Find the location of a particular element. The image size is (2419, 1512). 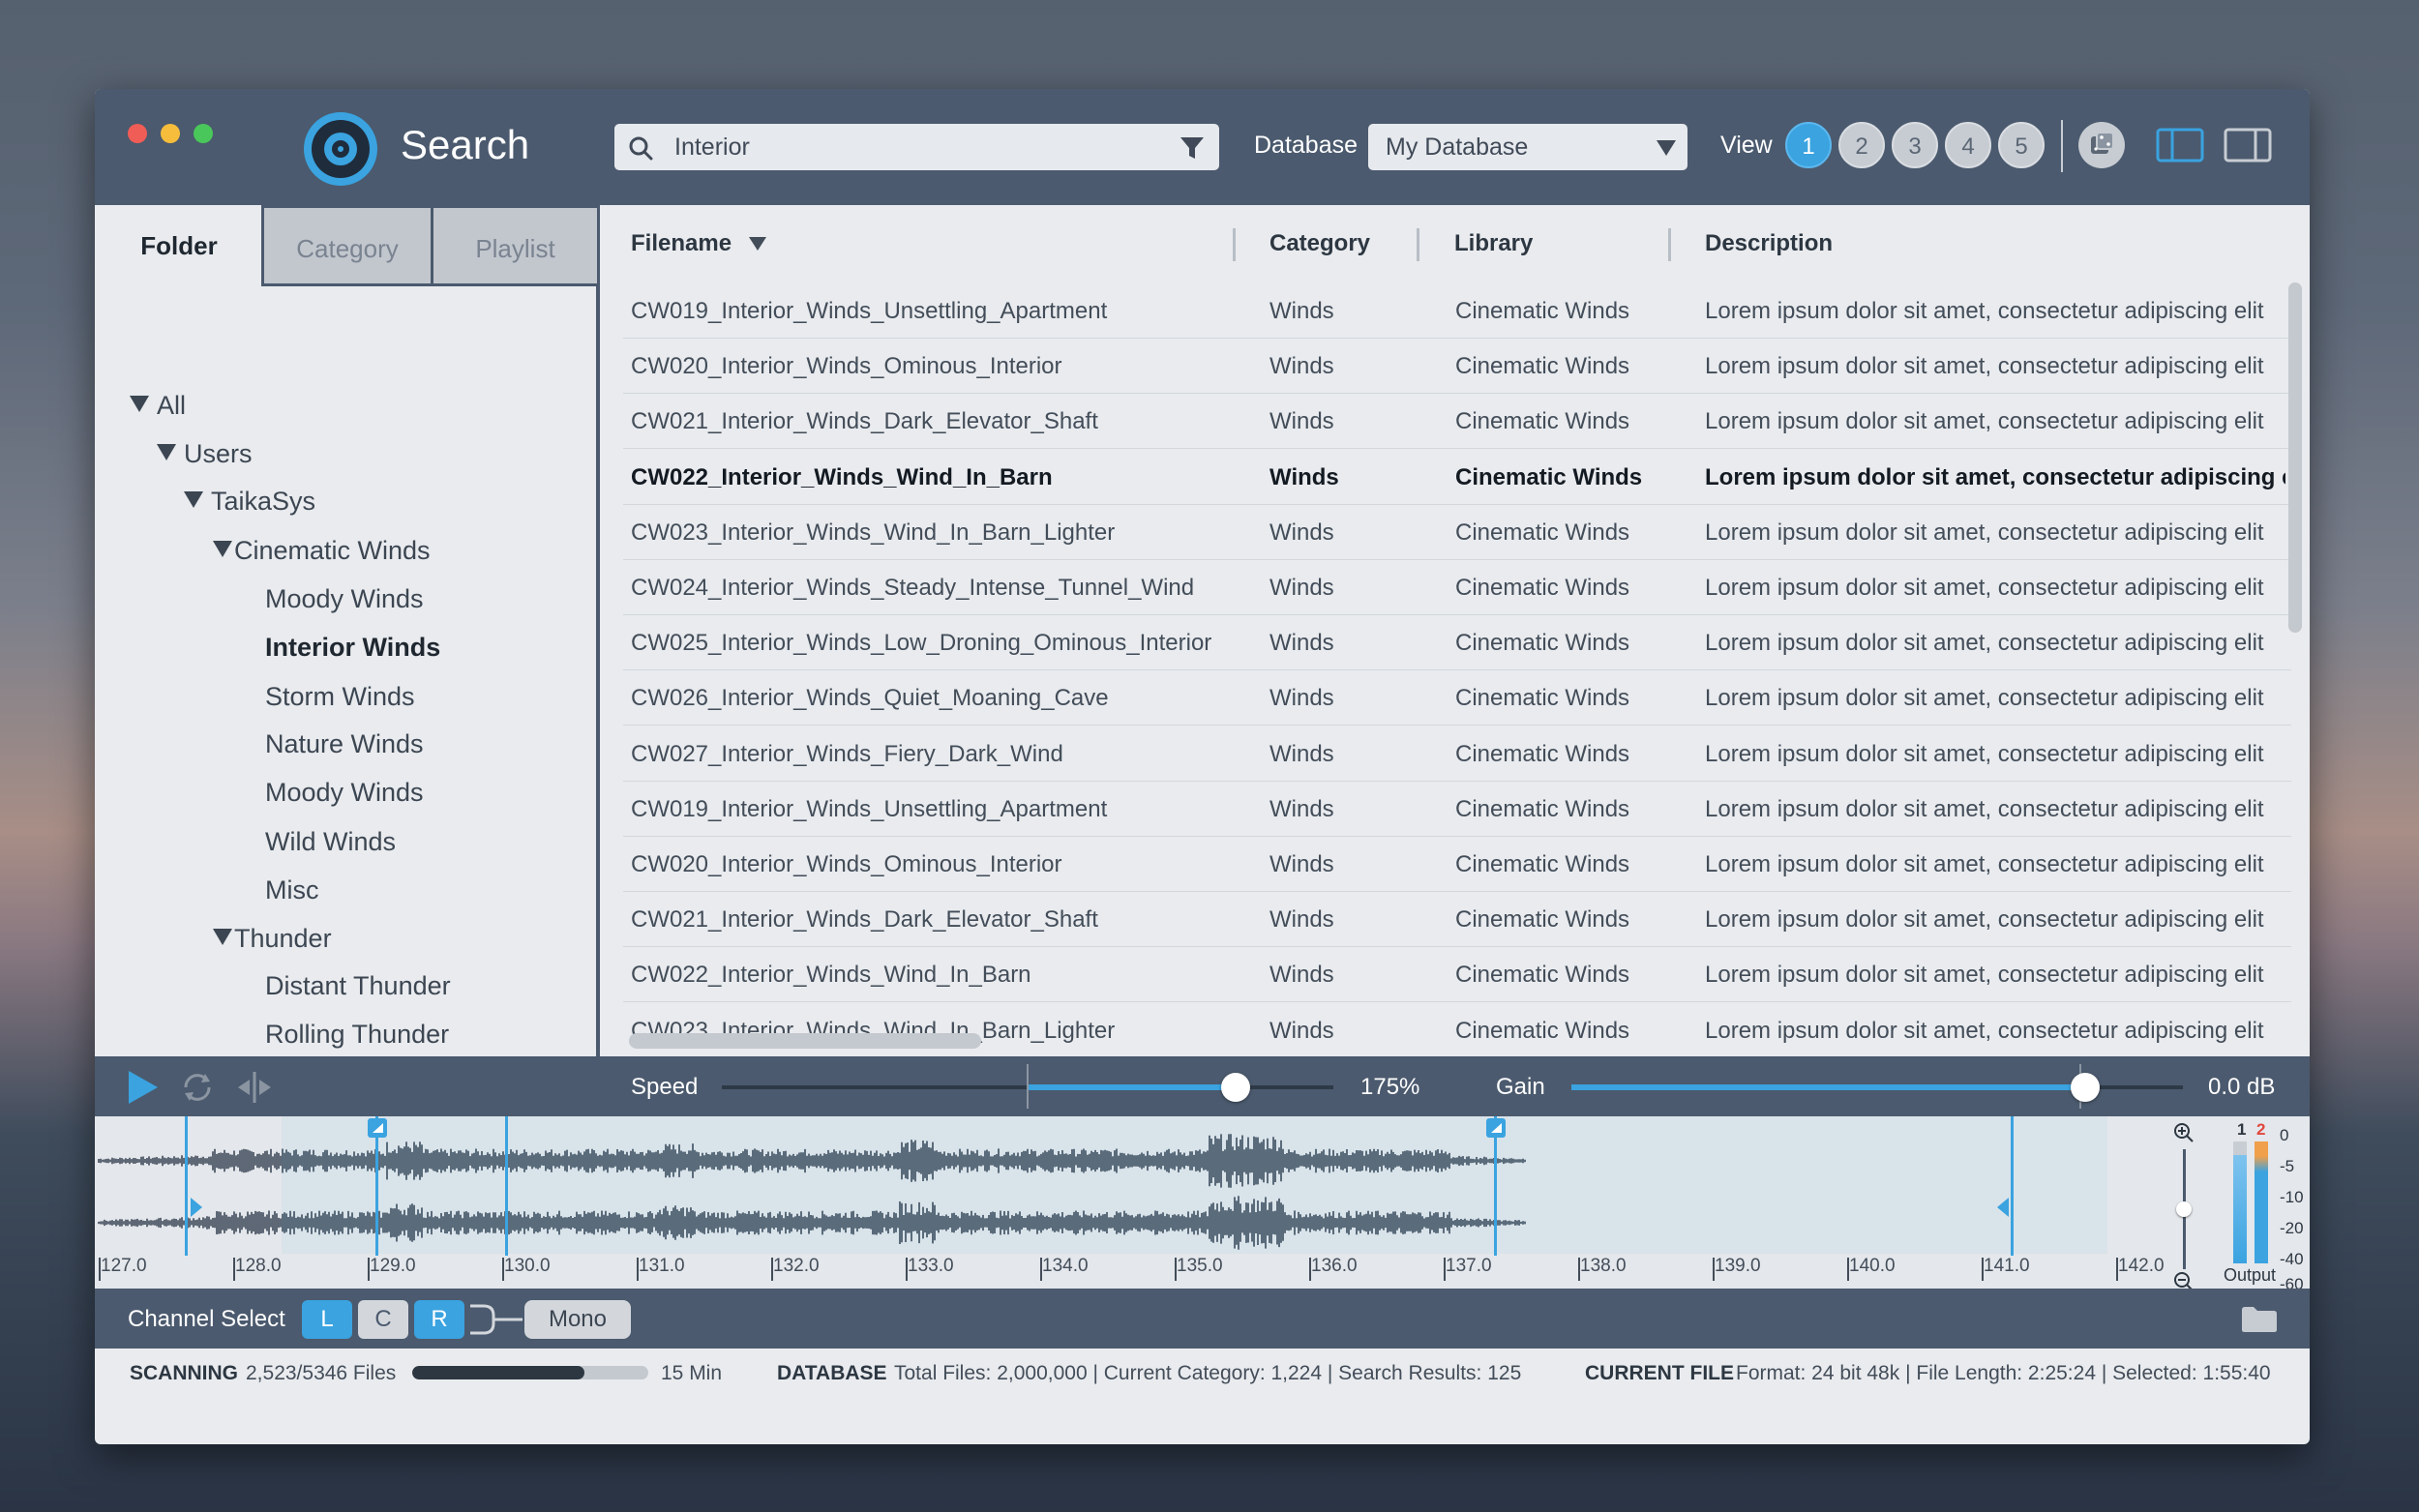

channel-center-button: C is located at coordinates (383, 1319).